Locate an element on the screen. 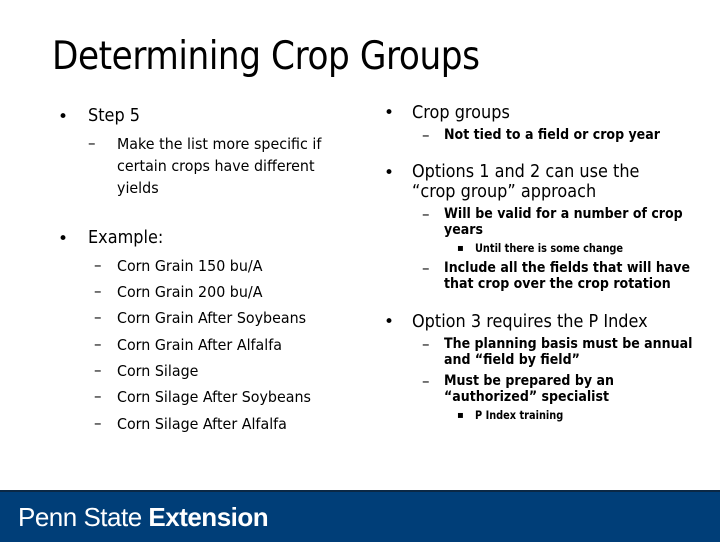 The height and width of the screenshot is (542, 720). crop-groups-detail: Not tied to a field or crop year is located at coordinates (552, 135).